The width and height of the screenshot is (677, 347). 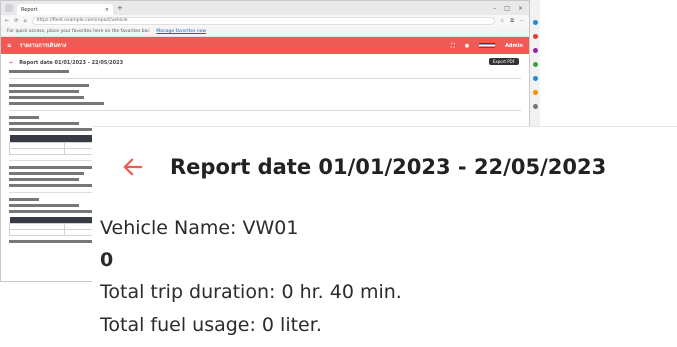 I want to click on sidebar-shopping-icon, so click(x=535, y=36).